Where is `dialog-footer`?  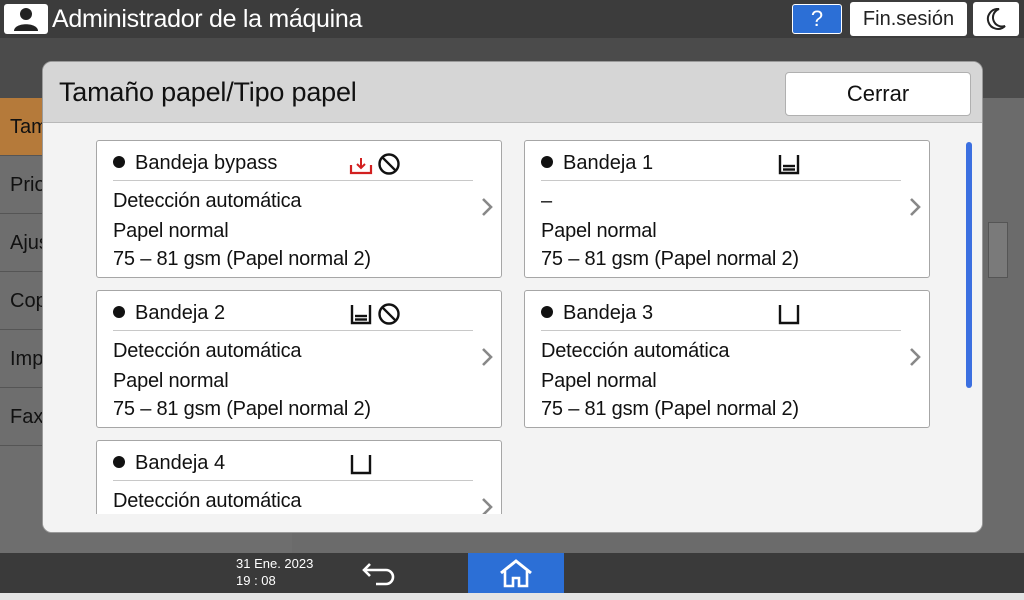
dialog-footer is located at coordinates (512, 523).